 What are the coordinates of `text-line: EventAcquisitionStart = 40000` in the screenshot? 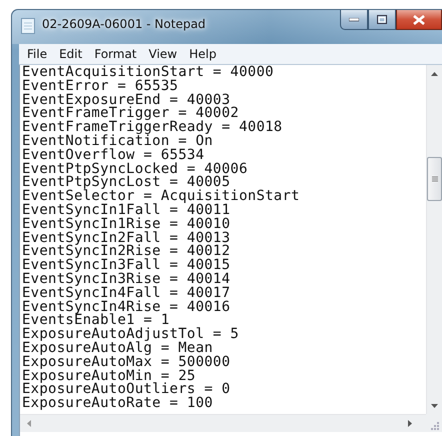 It's located at (148, 73).